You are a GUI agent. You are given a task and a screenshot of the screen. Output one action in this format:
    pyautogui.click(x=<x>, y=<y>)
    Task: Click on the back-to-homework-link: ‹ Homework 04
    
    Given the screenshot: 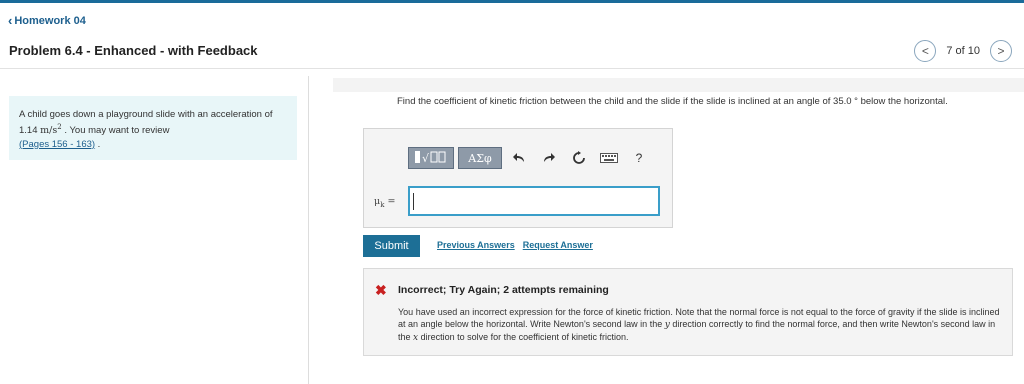 What is the action you would take?
    pyautogui.click(x=47, y=20)
    